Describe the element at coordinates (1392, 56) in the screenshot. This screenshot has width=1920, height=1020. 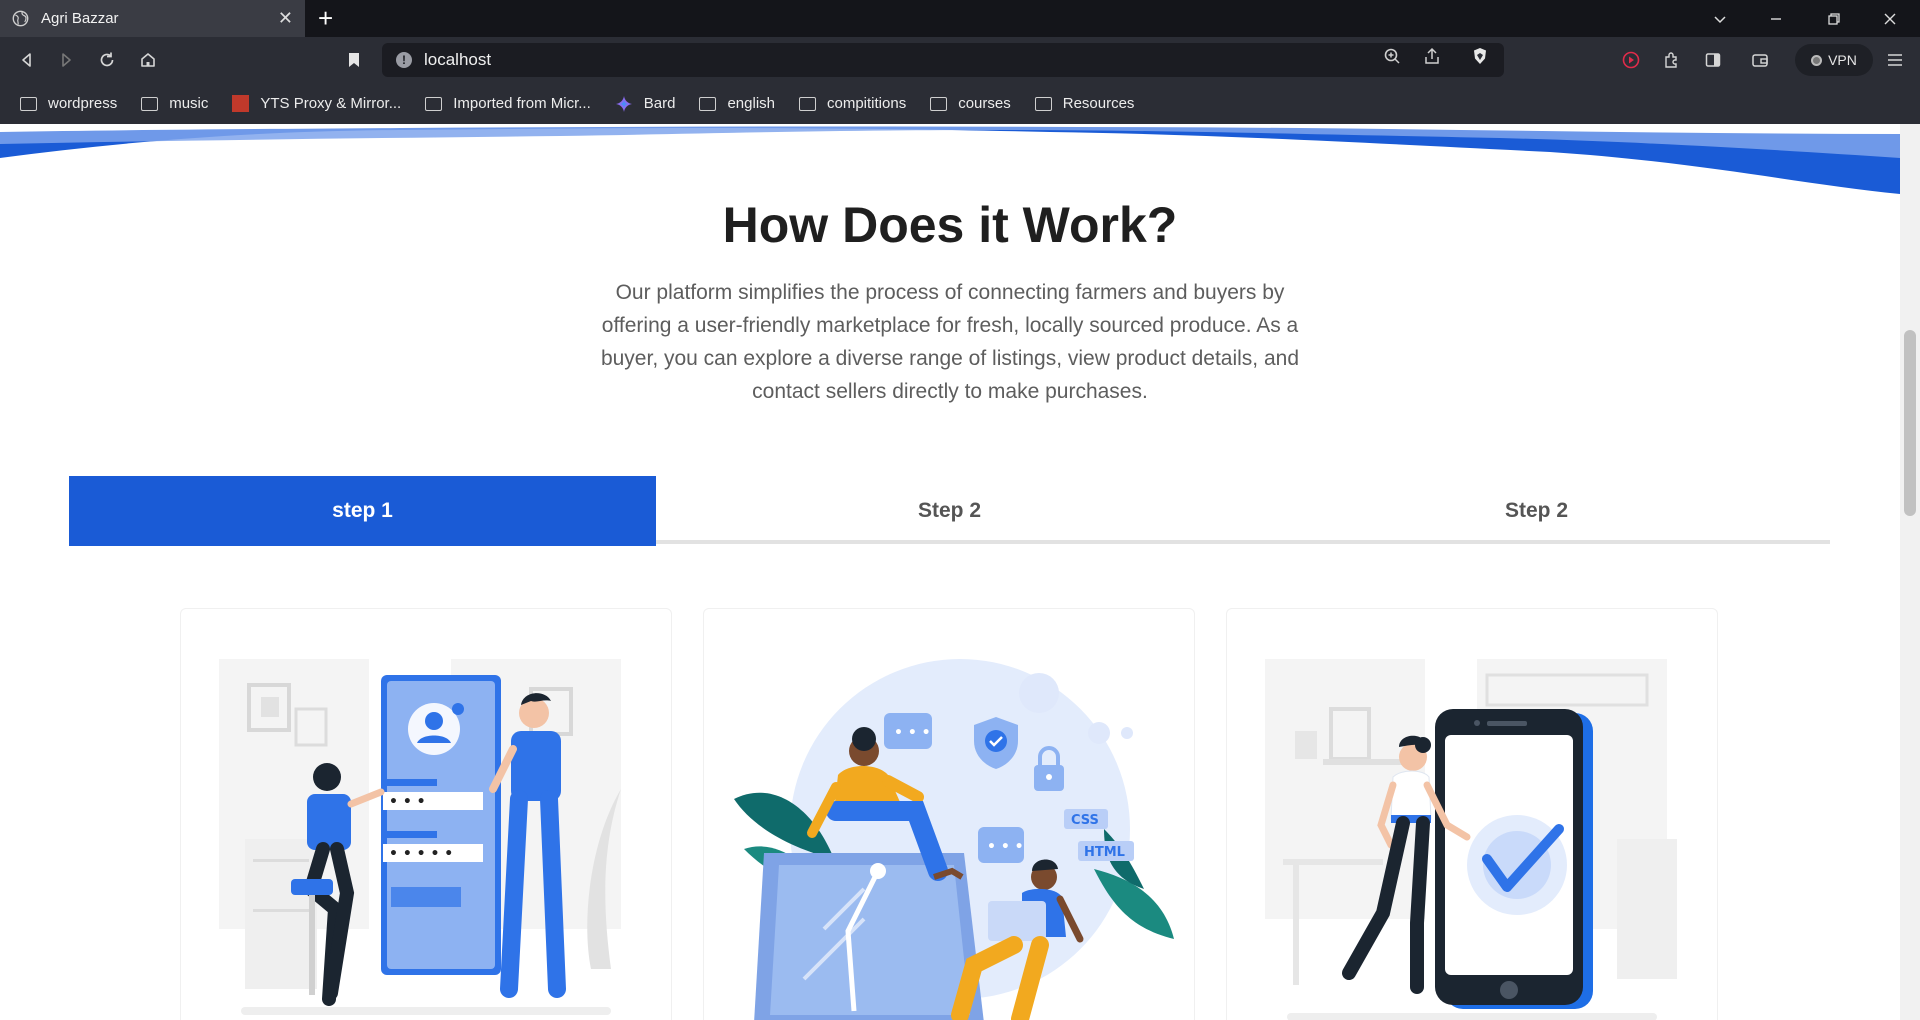
I see `zoom-icon` at that location.